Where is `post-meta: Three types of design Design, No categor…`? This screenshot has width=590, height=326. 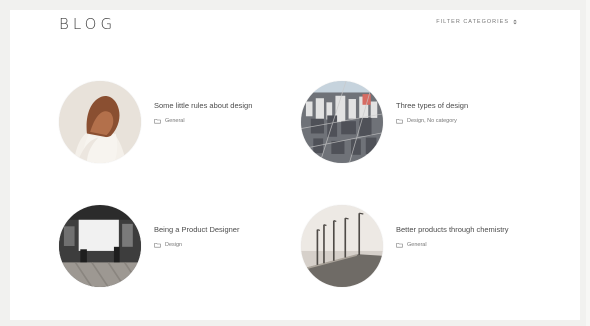
post-meta: Three types of design Design, No categor… is located at coordinates (432, 113).